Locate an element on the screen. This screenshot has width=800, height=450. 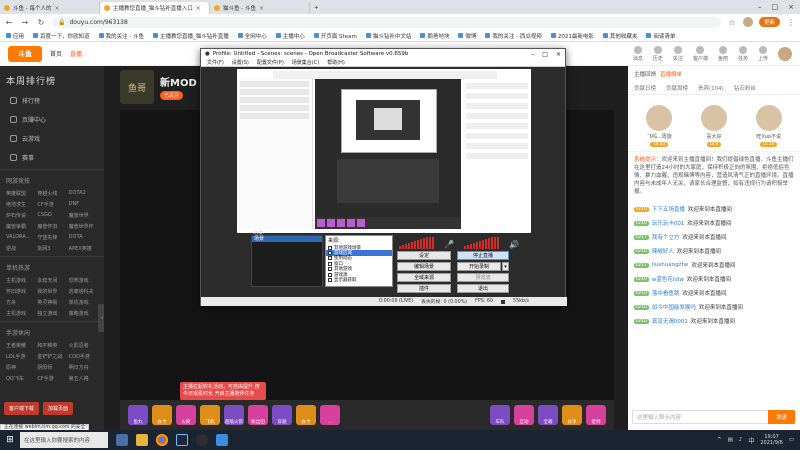
tab-ranking: 直播榜单 is located at coordinates (671, 74).